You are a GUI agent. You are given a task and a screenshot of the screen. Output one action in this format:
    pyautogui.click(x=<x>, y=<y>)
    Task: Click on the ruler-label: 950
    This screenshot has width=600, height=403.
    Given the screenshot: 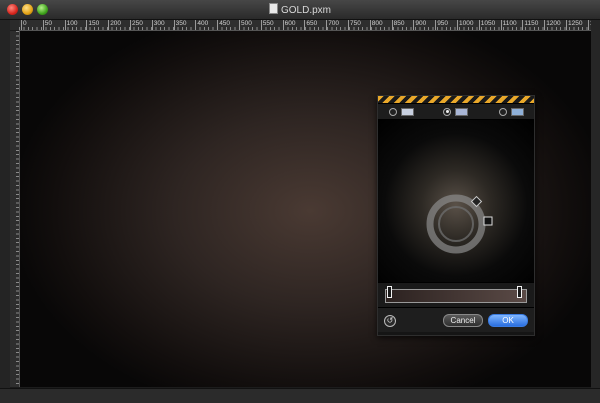 What is the action you would take?
    pyautogui.click(x=441, y=25)
    